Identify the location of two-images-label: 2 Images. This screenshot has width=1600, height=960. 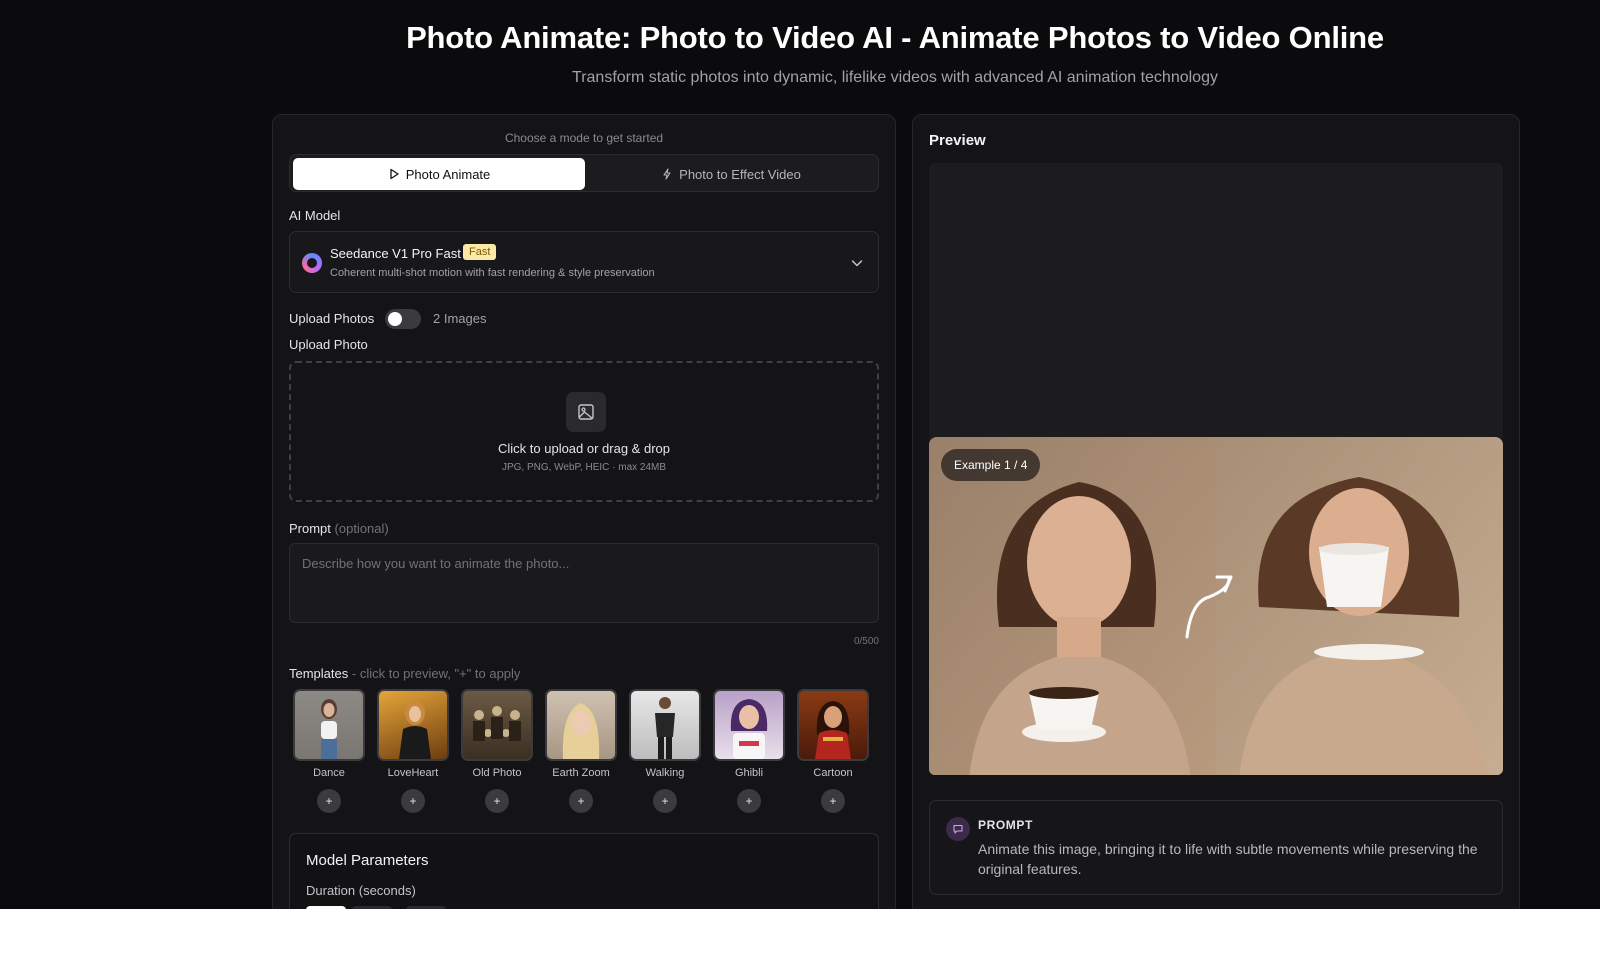
(460, 318).